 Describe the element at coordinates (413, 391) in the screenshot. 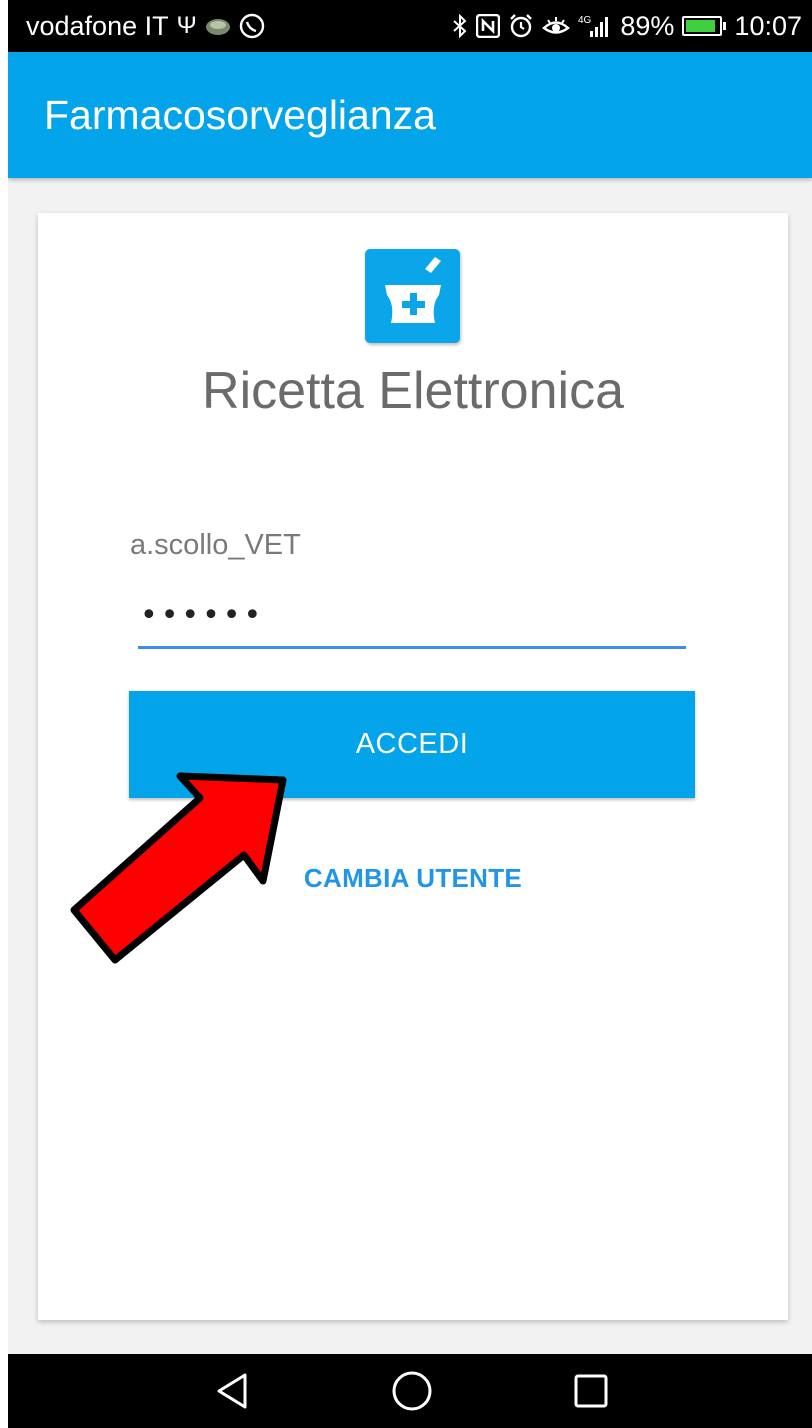

I see `login-heading: Ricetta Elettronica` at that location.